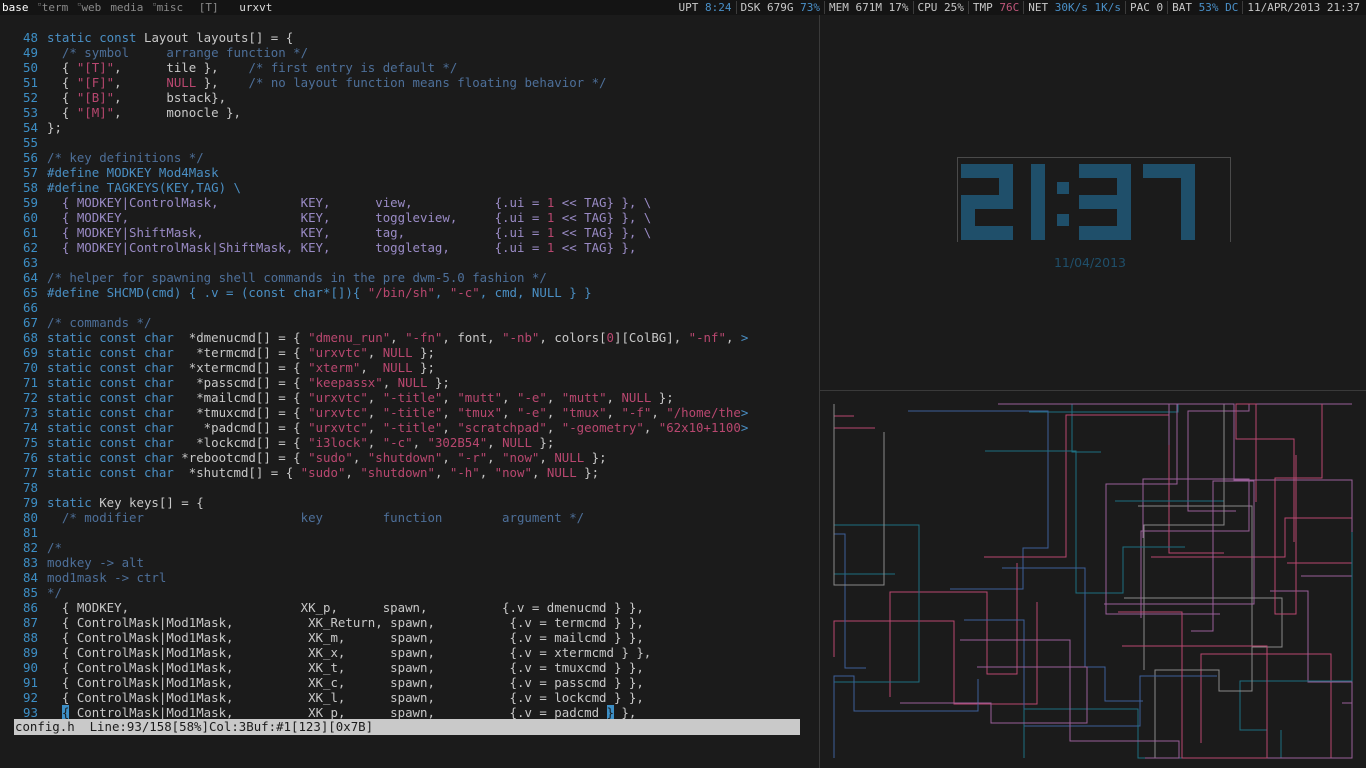  Describe the element at coordinates (30, 562) in the screenshot. I see `line-number: 83` at that location.